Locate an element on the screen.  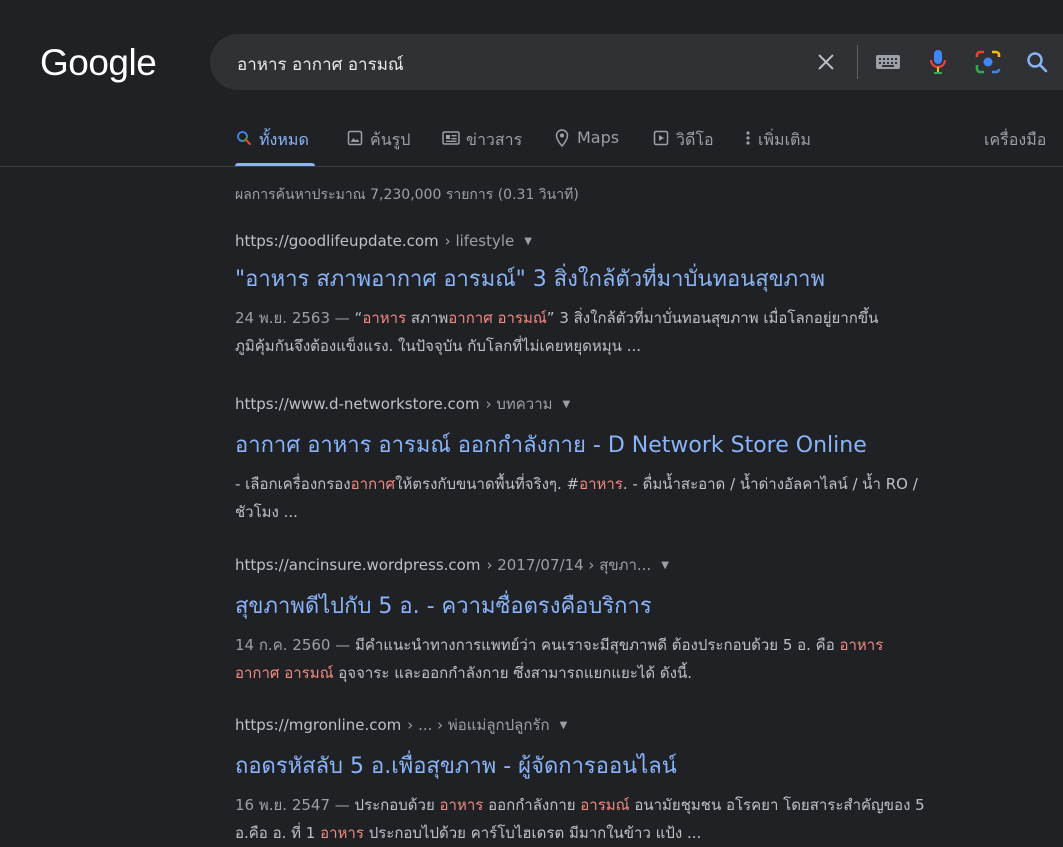
tab-label: วิดีโอ is located at coordinates (695, 139).